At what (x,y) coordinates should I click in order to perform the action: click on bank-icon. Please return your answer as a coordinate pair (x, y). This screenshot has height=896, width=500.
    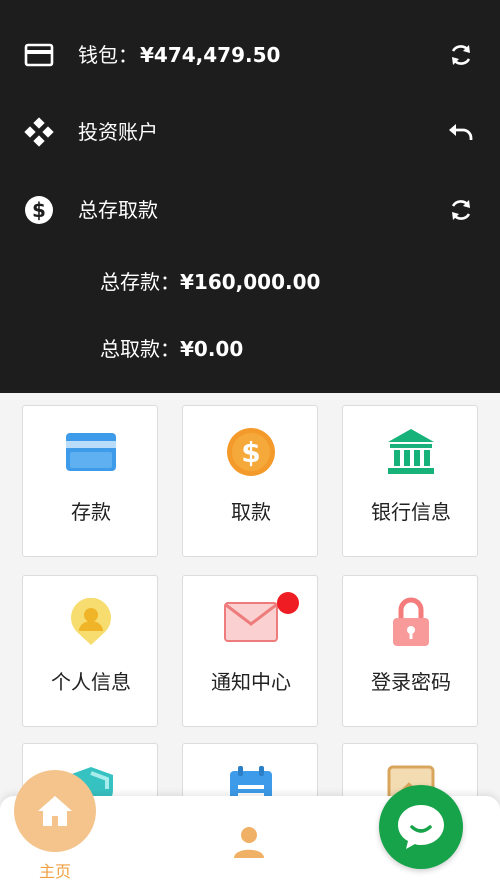
    Looking at the image, I should click on (411, 452).